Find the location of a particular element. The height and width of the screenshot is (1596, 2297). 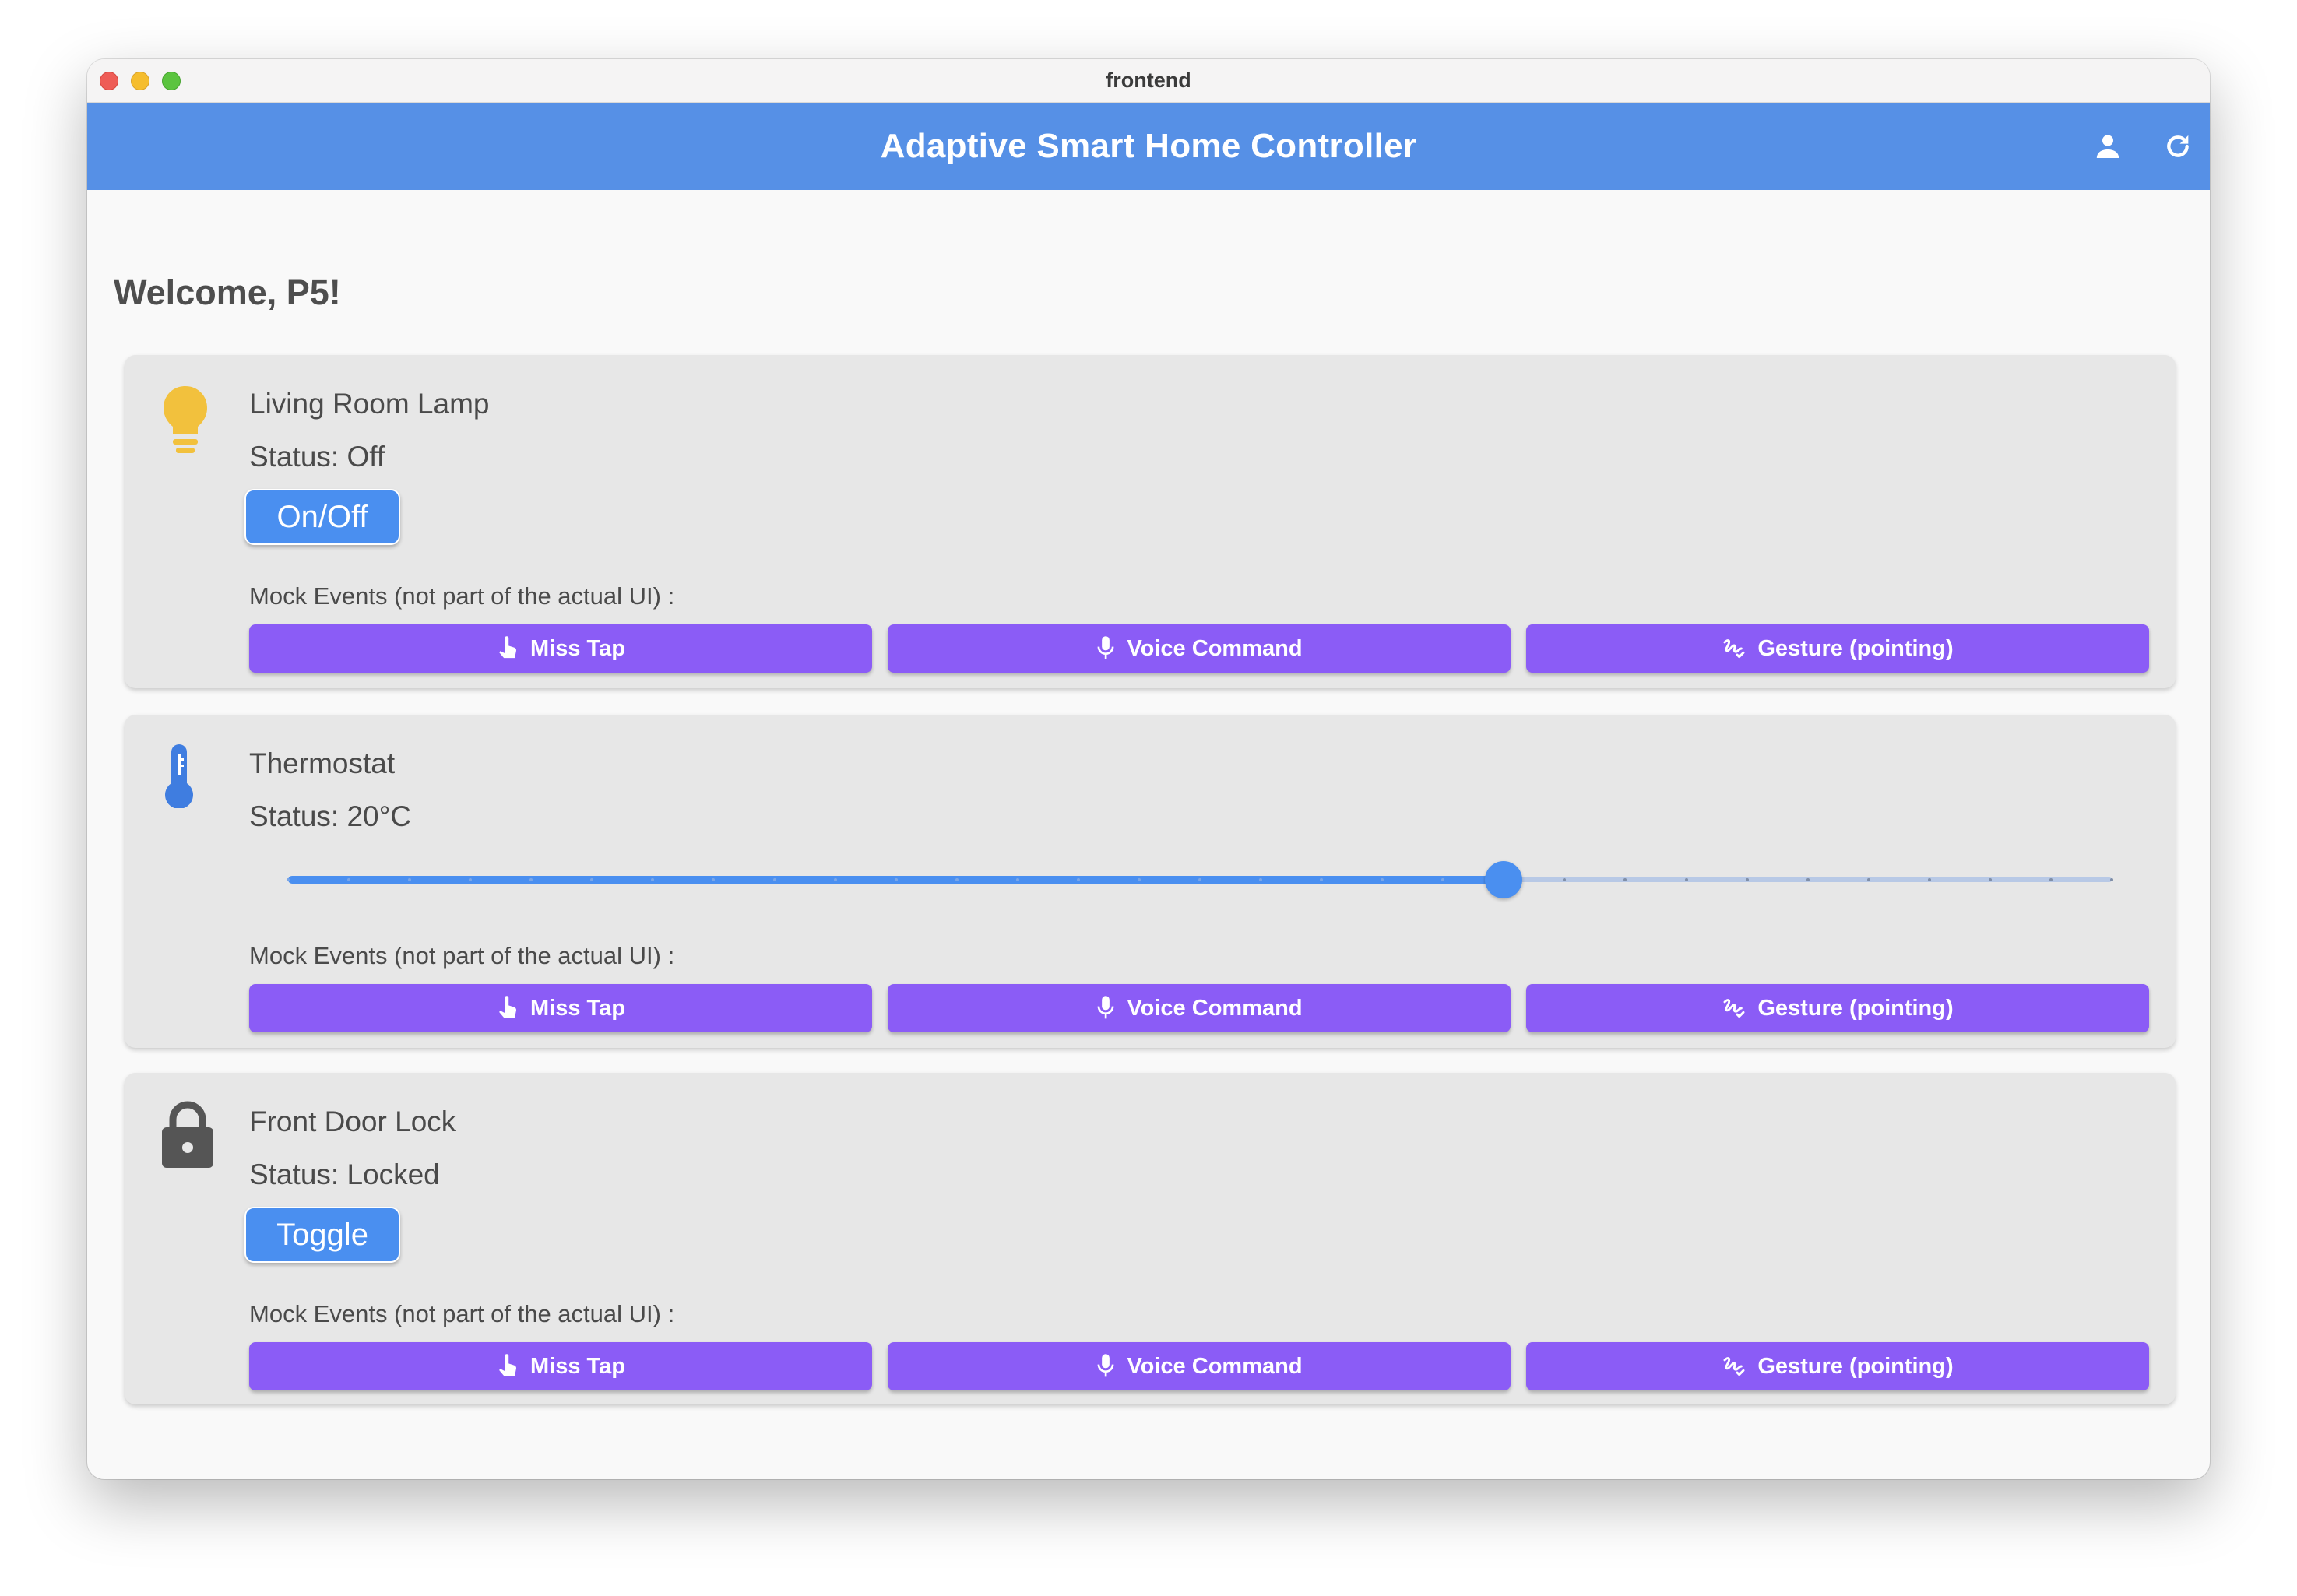

slider-thumb is located at coordinates (1504, 879).